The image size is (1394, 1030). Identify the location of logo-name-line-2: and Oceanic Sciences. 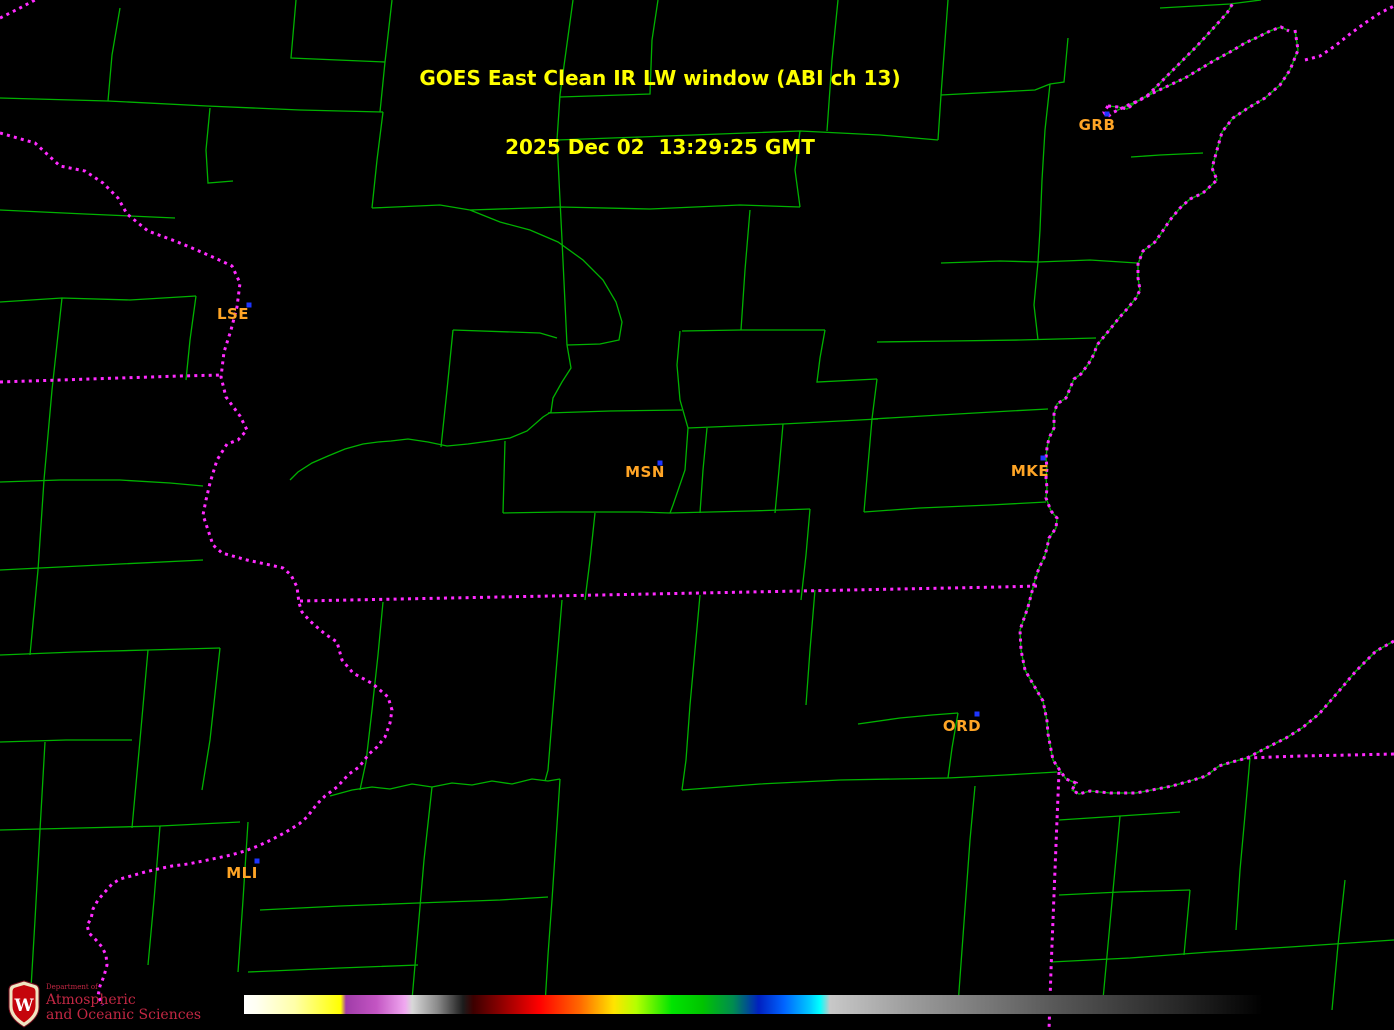
(124, 1015).